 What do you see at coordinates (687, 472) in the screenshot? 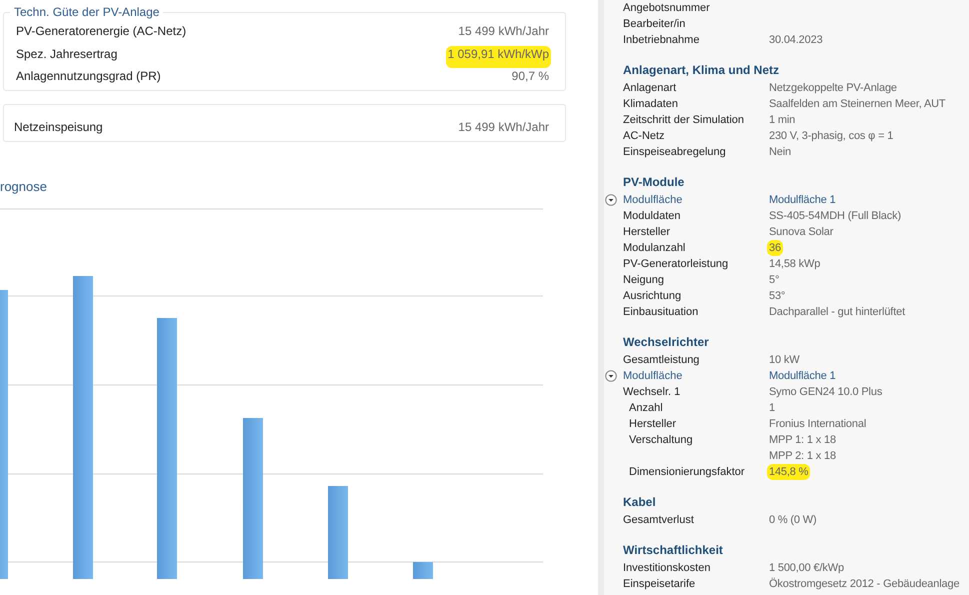
I see `row-label: Dimensionierungsfaktor` at bounding box center [687, 472].